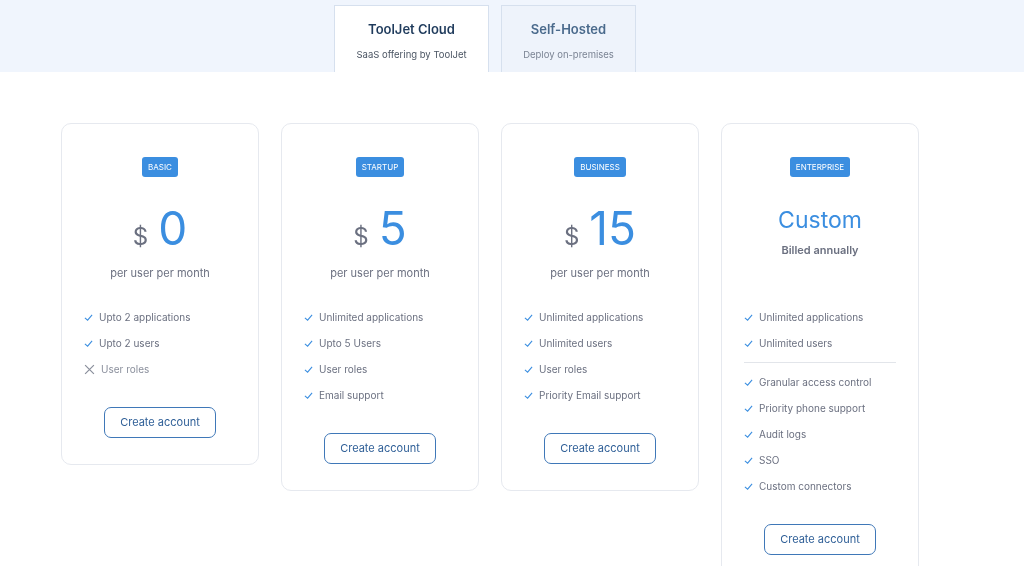  I want to click on plan-badge: STARTUP, so click(380, 167).